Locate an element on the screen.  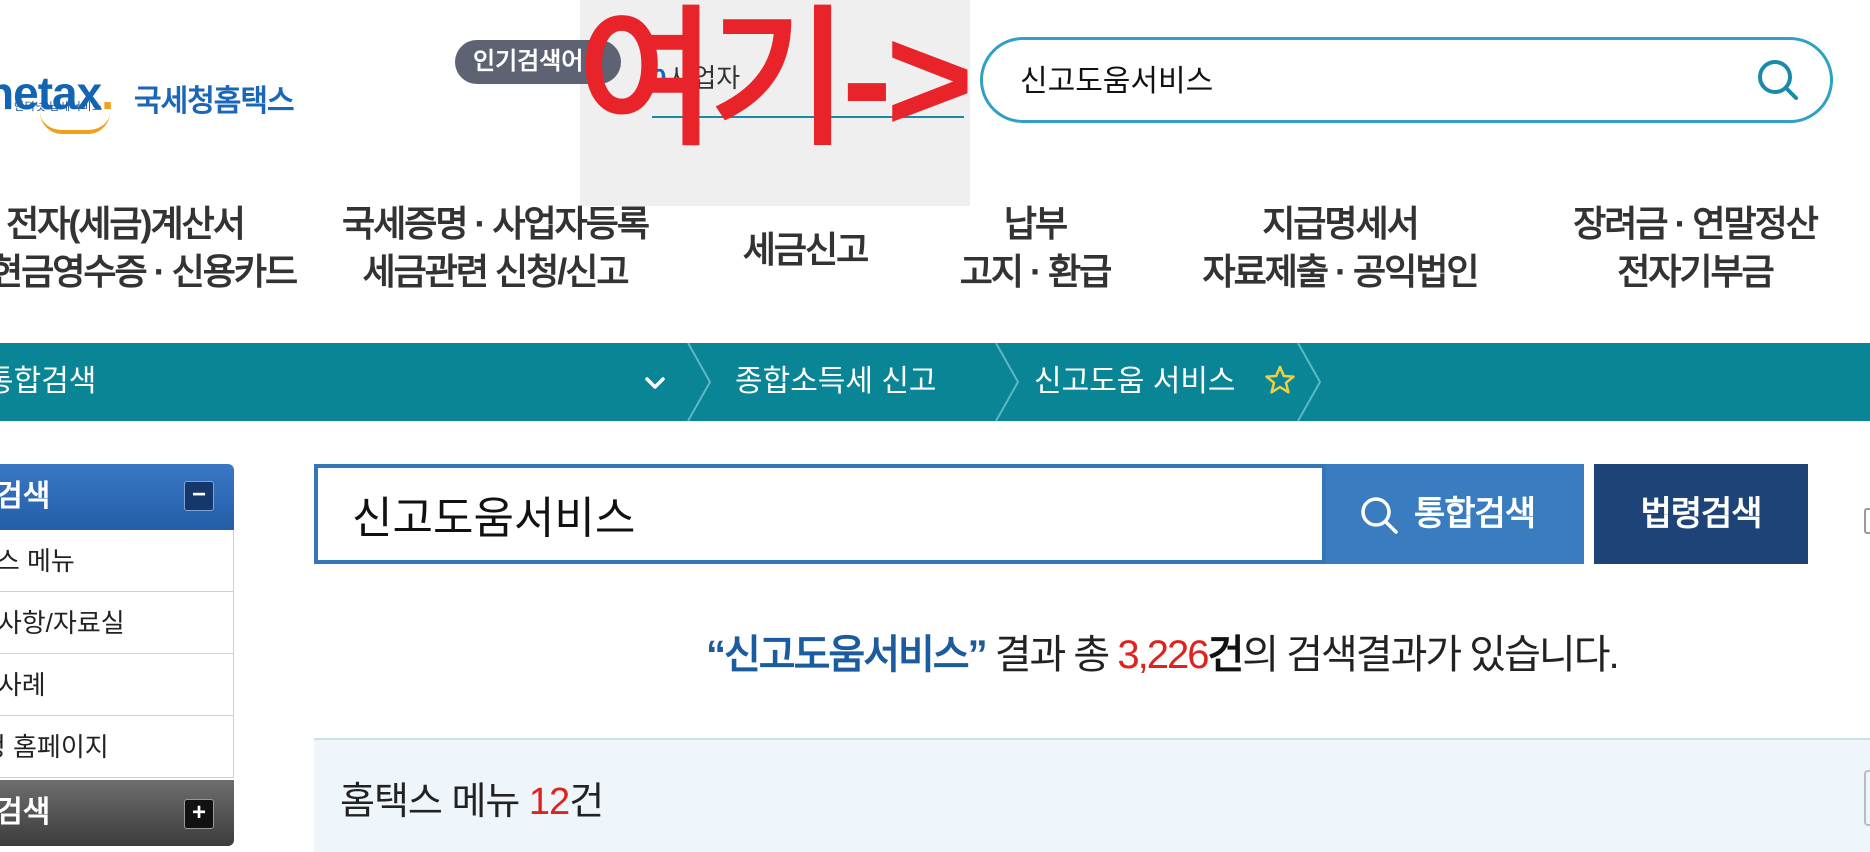
quote-close: ” is located at coordinates (977, 655).